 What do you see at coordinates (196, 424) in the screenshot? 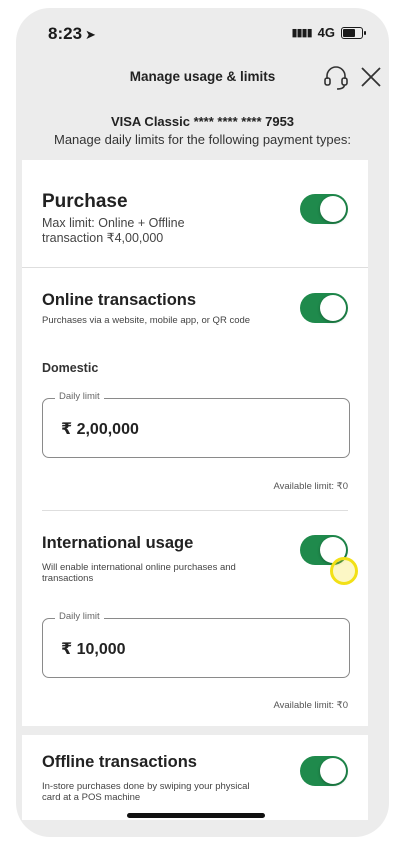
I see `domestic-daily-limit-field: Daily limit ₹ 2,00,000` at bounding box center [196, 424].